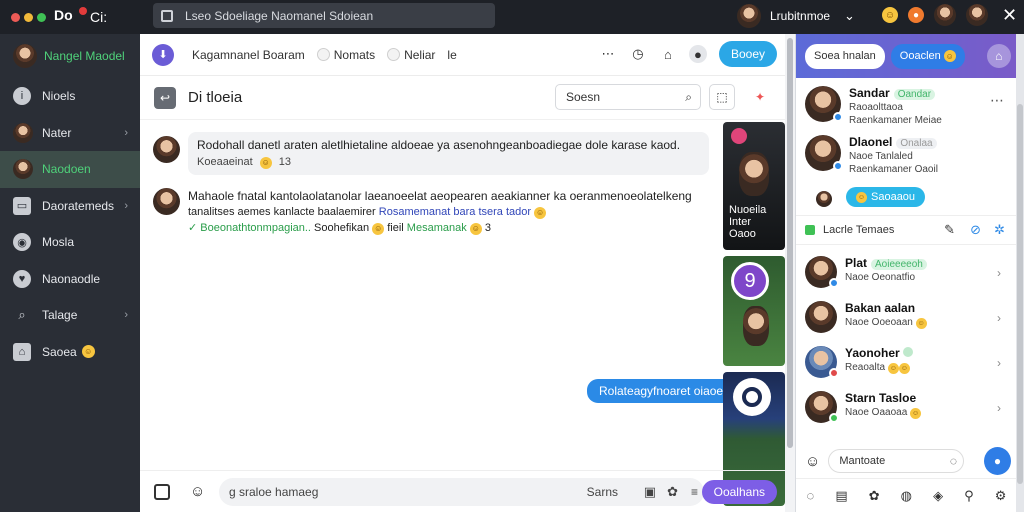  What do you see at coordinates (916, 15) in the screenshot?
I see `alert-icon: ●` at bounding box center [916, 15].